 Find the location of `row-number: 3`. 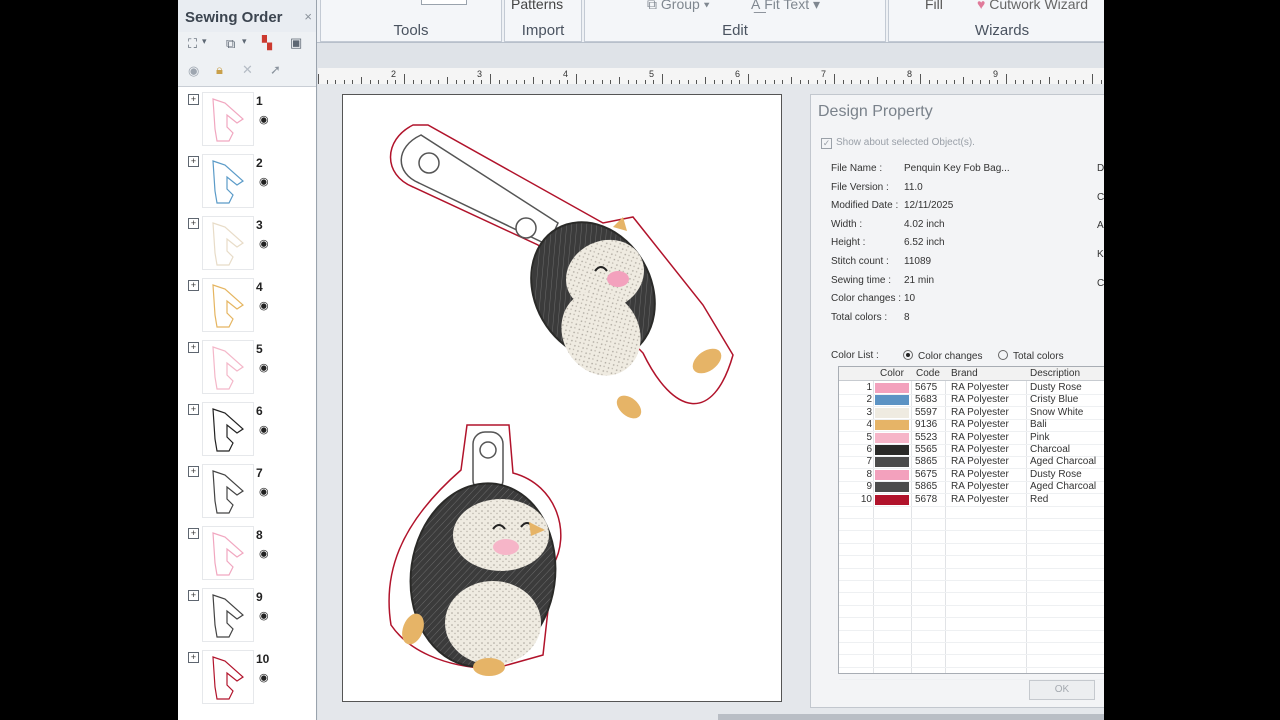

row-number: 3 is located at coordinates (869, 412).